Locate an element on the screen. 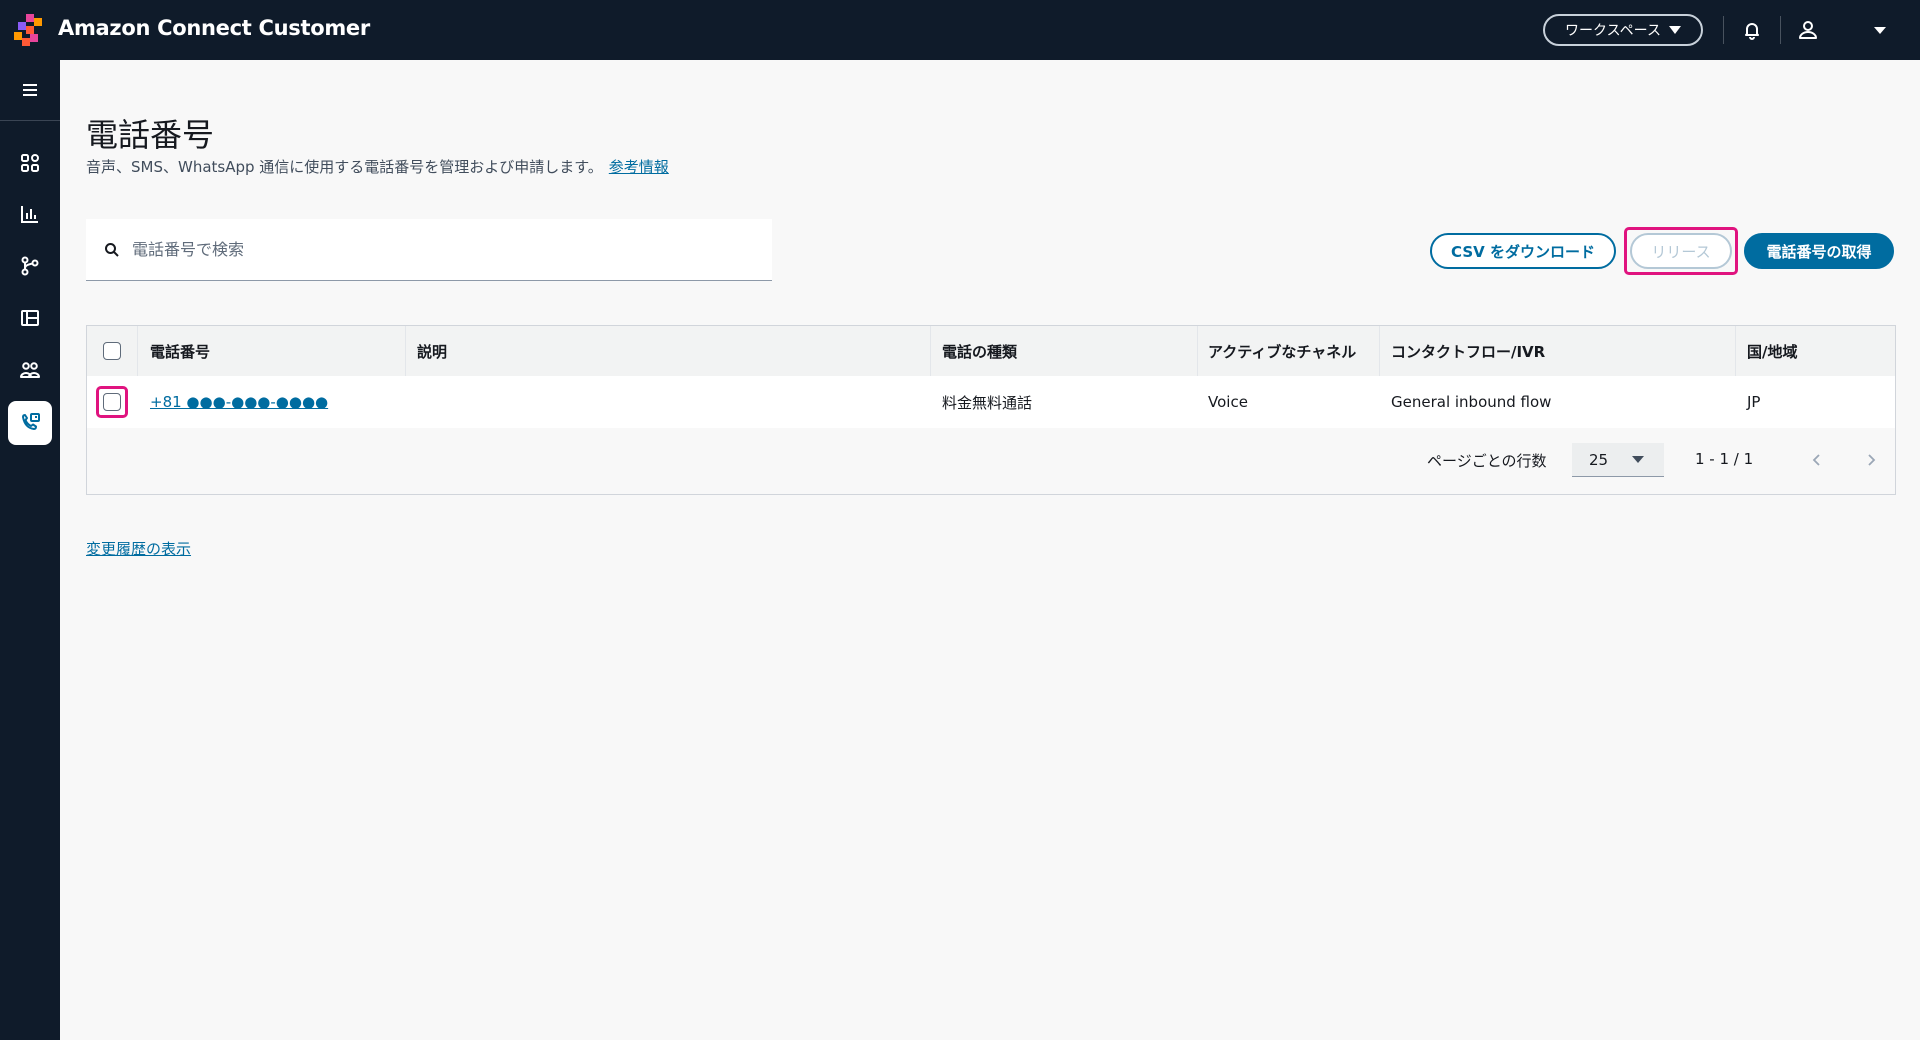 The width and height of the screenshot is (1920, 1040). column-header-description: 説明 is located at coordinates (432, 351).